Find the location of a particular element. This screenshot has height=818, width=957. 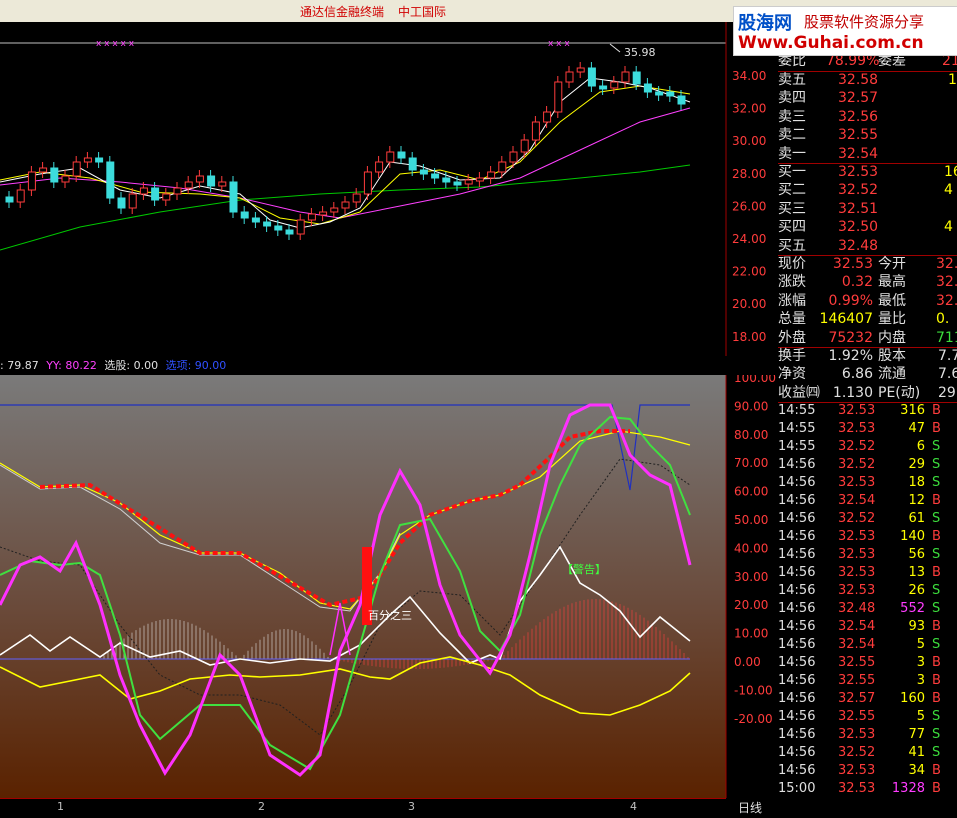

indicator-header: : 79.87 YY: 80.22 选股: 0.00 选项: 90.00 is located at coordinates (363, 365).